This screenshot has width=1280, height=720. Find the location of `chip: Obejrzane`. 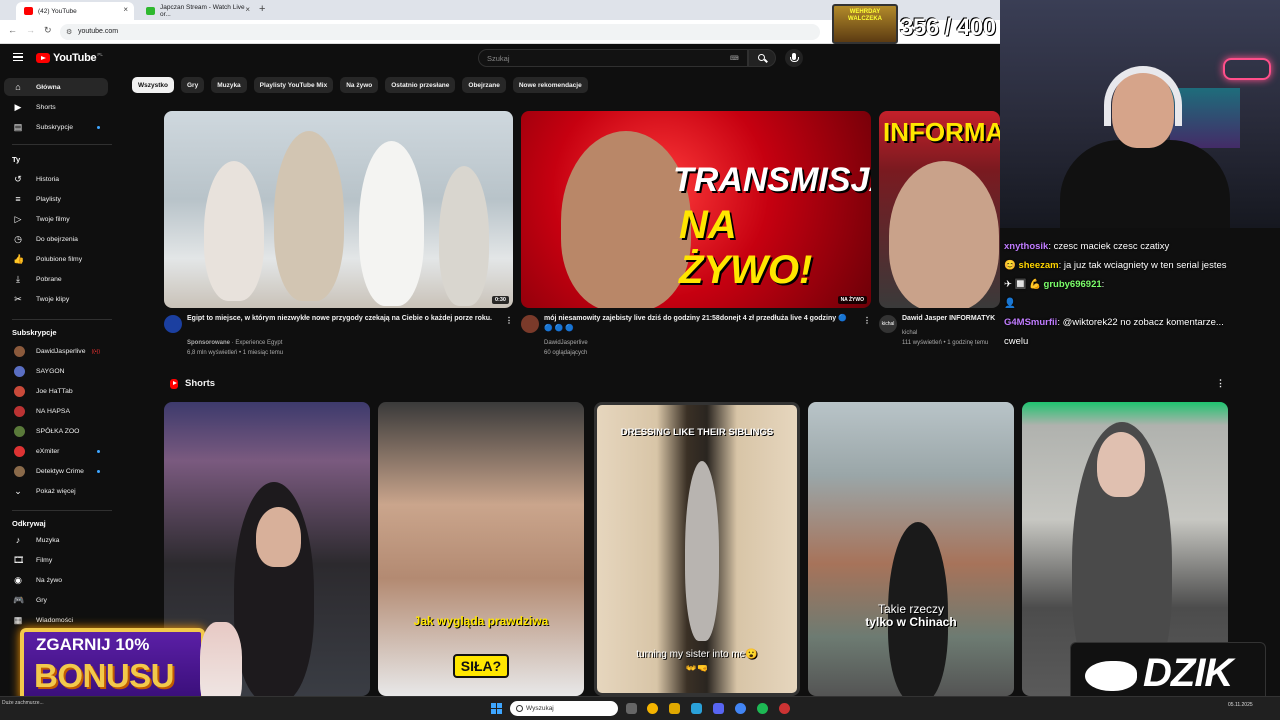

chip: Obejrzane is located at coordinates (484, 85).